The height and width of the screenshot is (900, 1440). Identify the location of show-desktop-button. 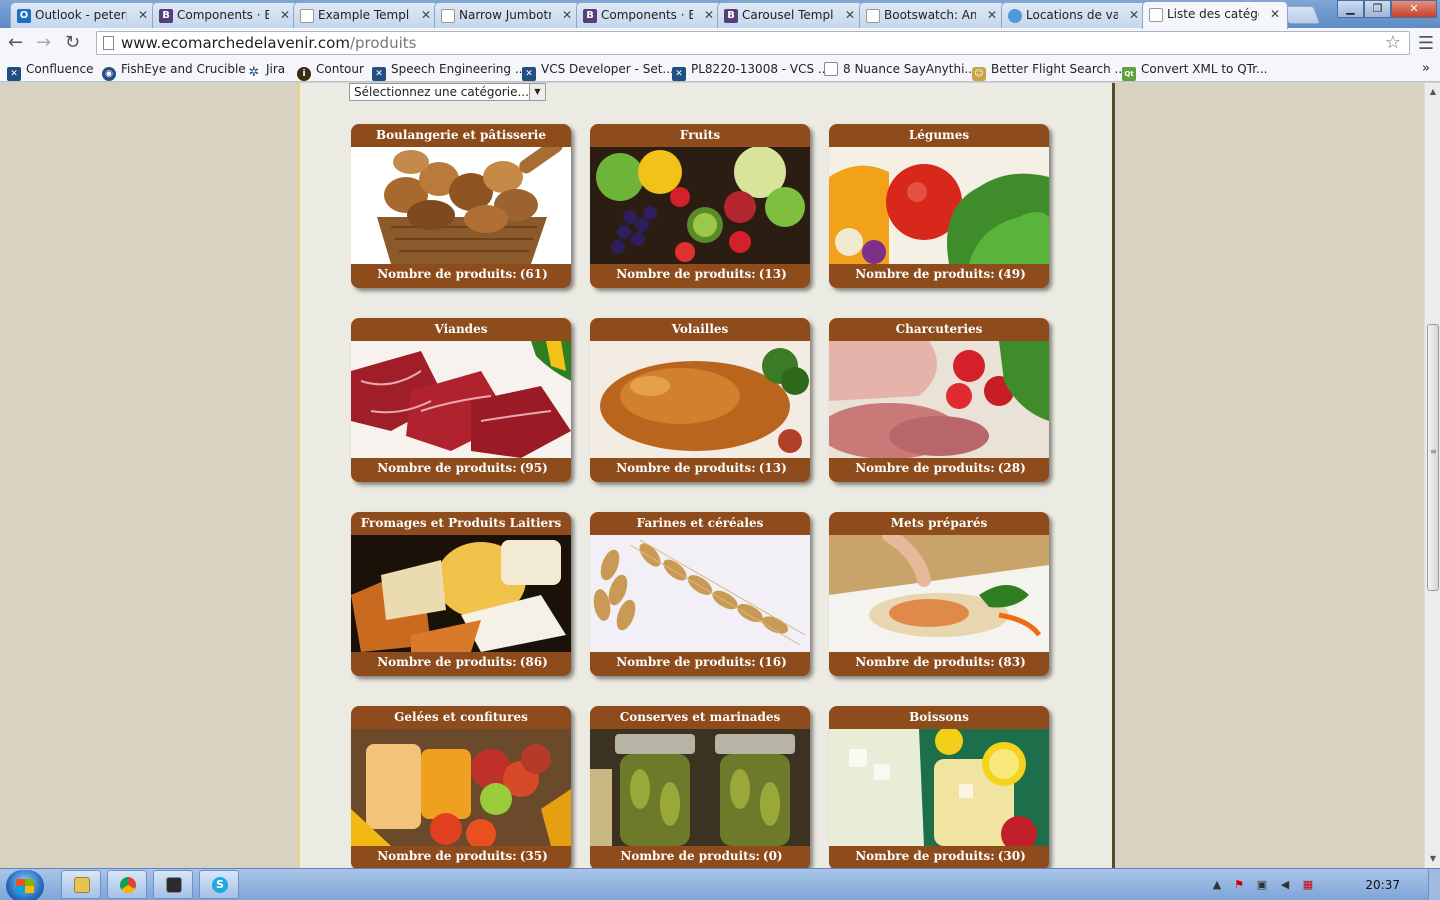
(1434, 884).